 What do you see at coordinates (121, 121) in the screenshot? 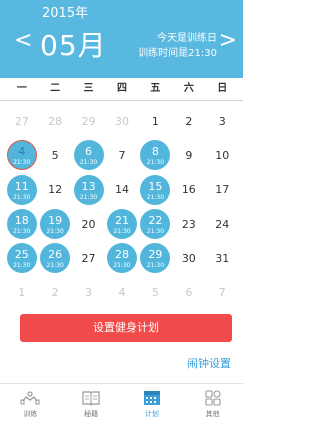
I see `calendar-day-other-month: 30` at bounding box center [121, 121].